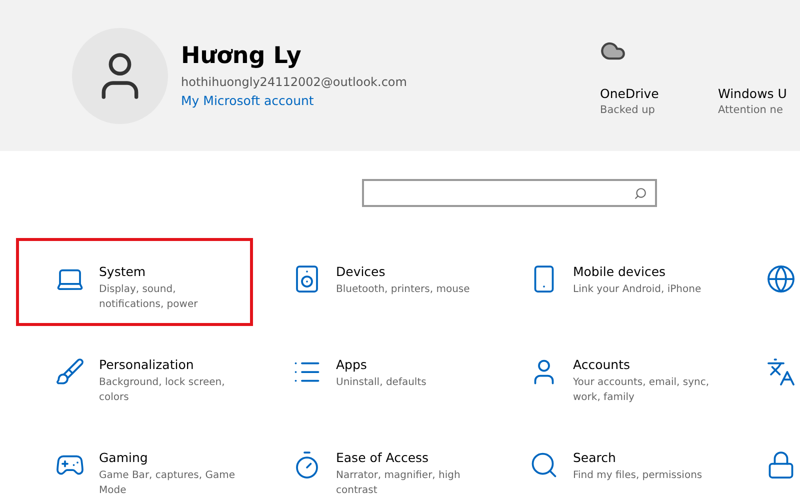 The image size is (800, 500). Describe the element at coordinates (170, 364) in the screenshot. I see `tile-title: Personalization` at that location.